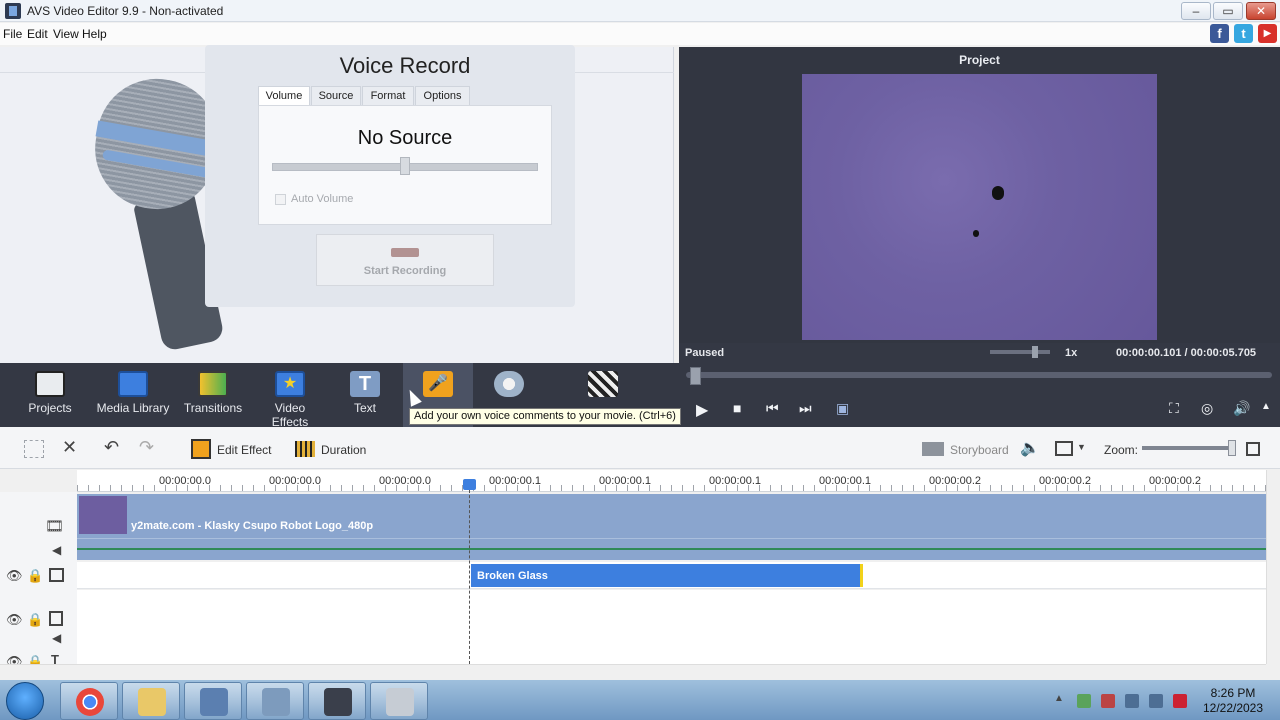  What do you see at coordinates (290, 400) in the screenshot?
I see `tool-video-effects: ★ Video Effects` at bounding box center [290, 400].